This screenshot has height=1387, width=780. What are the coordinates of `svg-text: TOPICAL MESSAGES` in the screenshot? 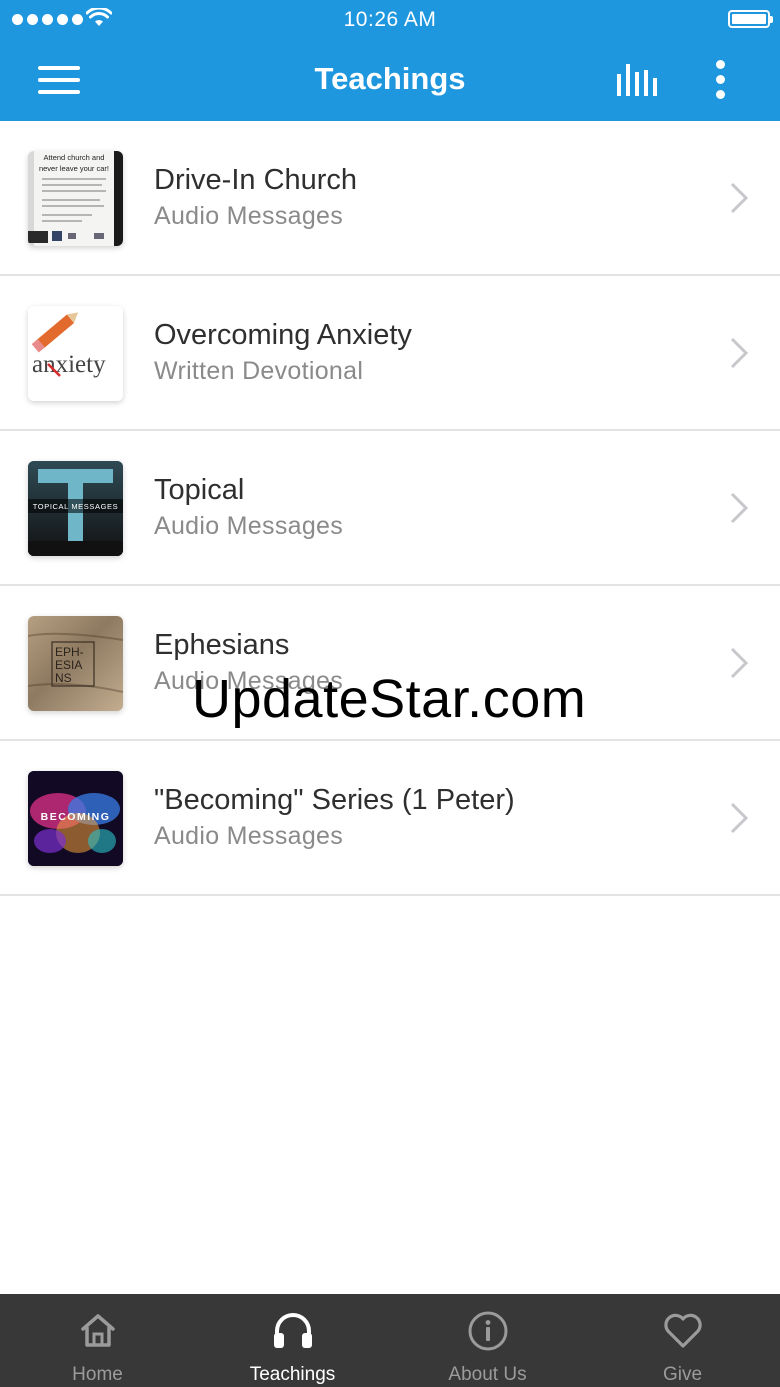 It's located at (75, 506).